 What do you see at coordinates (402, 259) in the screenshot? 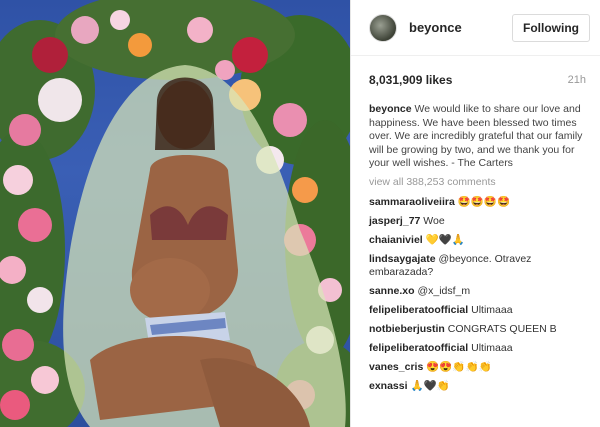
I see `comment-username: lindsaygajate` at bounding box center [402, 259].